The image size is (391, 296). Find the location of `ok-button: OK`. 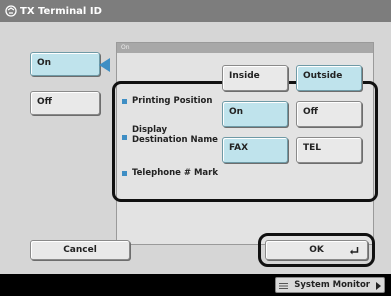

ok-button: OK is located at coordinates (316, 250).